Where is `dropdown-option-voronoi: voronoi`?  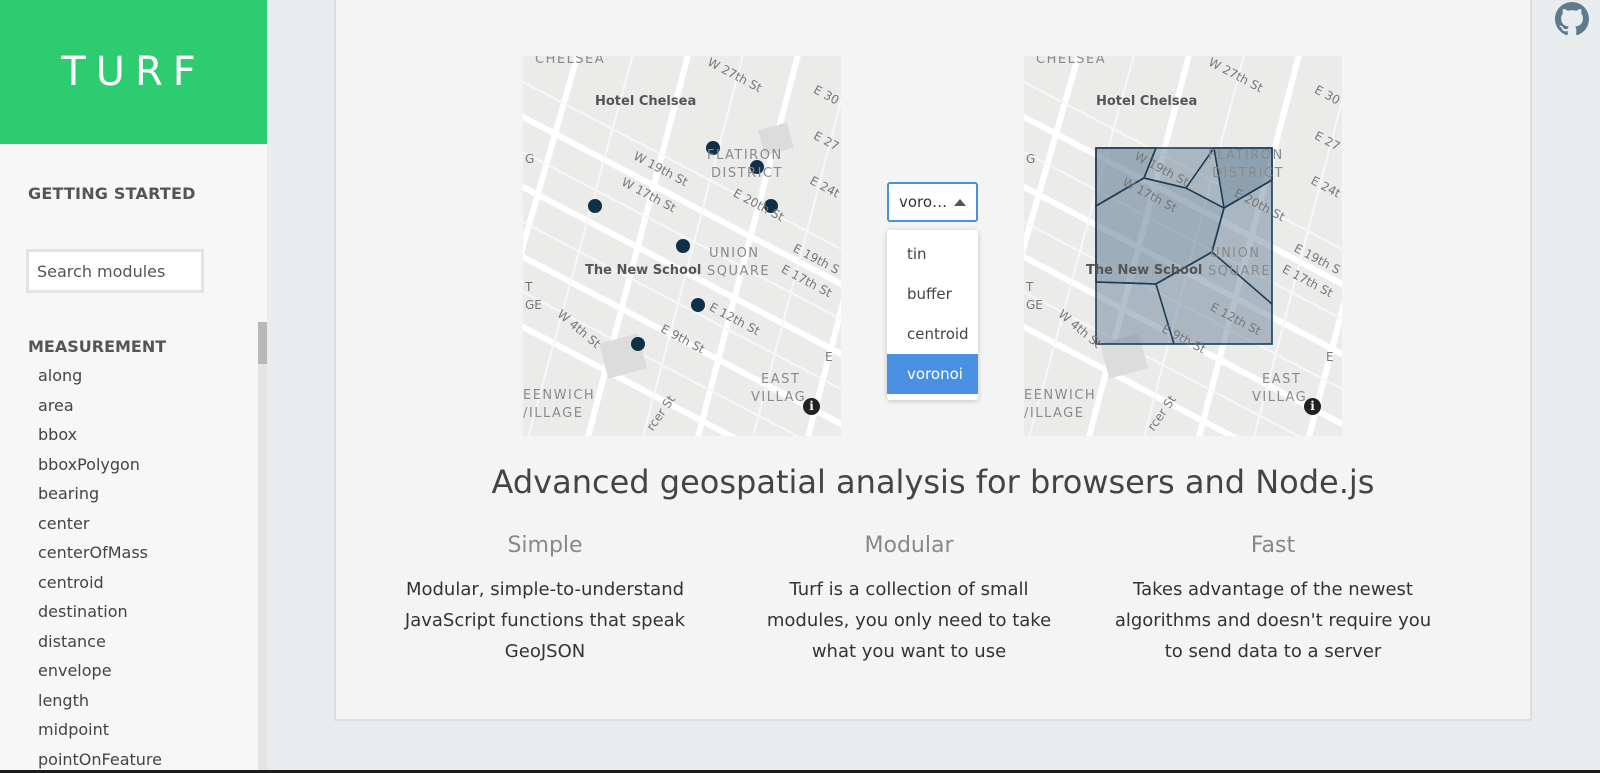
dropdown-option-voronoi: voronoi is located at coordinates (932, 374).